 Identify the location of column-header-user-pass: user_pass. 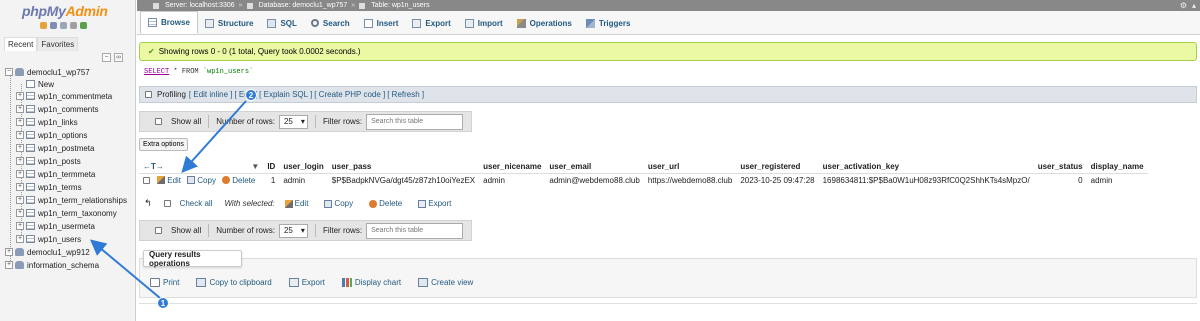
(403, 166).